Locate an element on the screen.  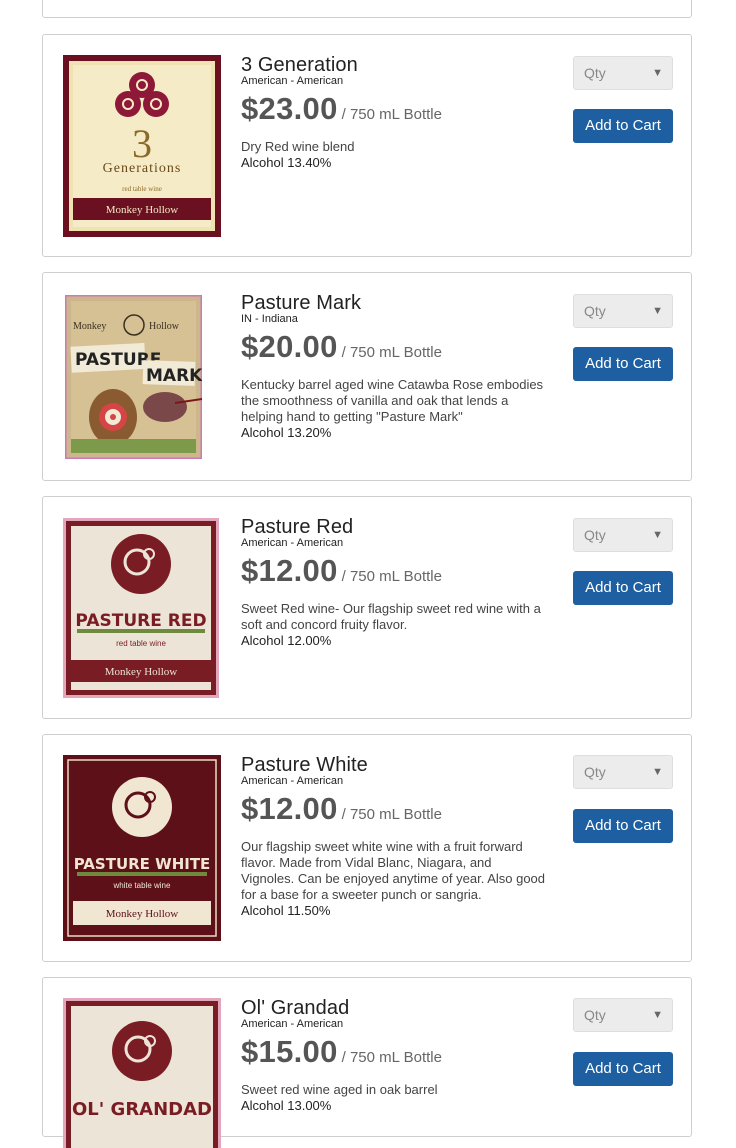
label-big-text: 3 is located at coordinates (142, 143).